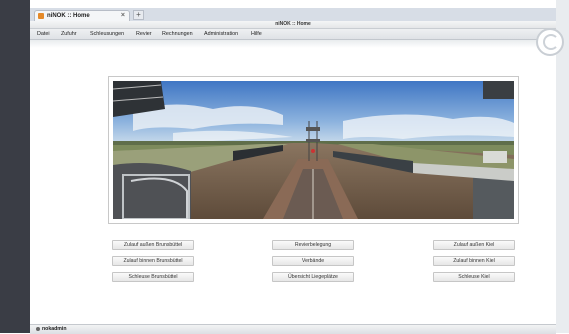 This screenshot has height=334, width=569. Describe the element at coordinates (177, 34) in the screenshot. I see `menu-rechnungen: Rechnungen` at that location.